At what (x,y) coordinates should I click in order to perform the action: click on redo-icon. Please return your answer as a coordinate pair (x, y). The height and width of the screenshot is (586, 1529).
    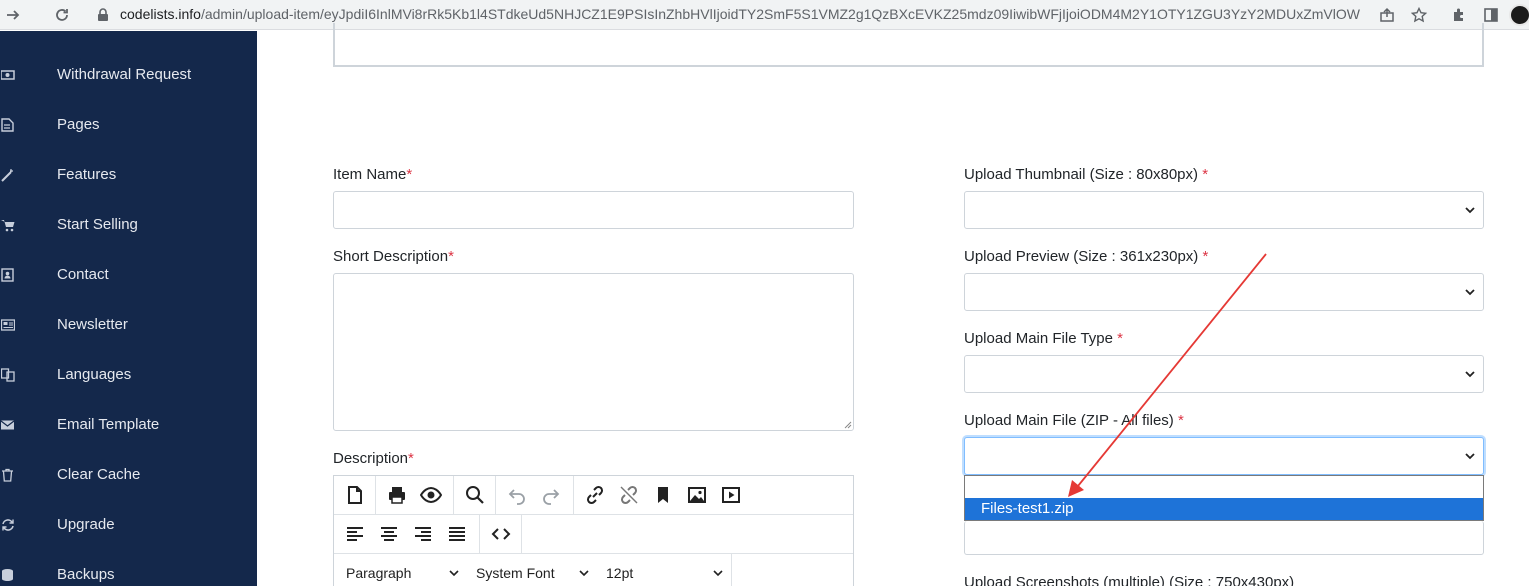
    Looking at the image, I should click on (551, 495).